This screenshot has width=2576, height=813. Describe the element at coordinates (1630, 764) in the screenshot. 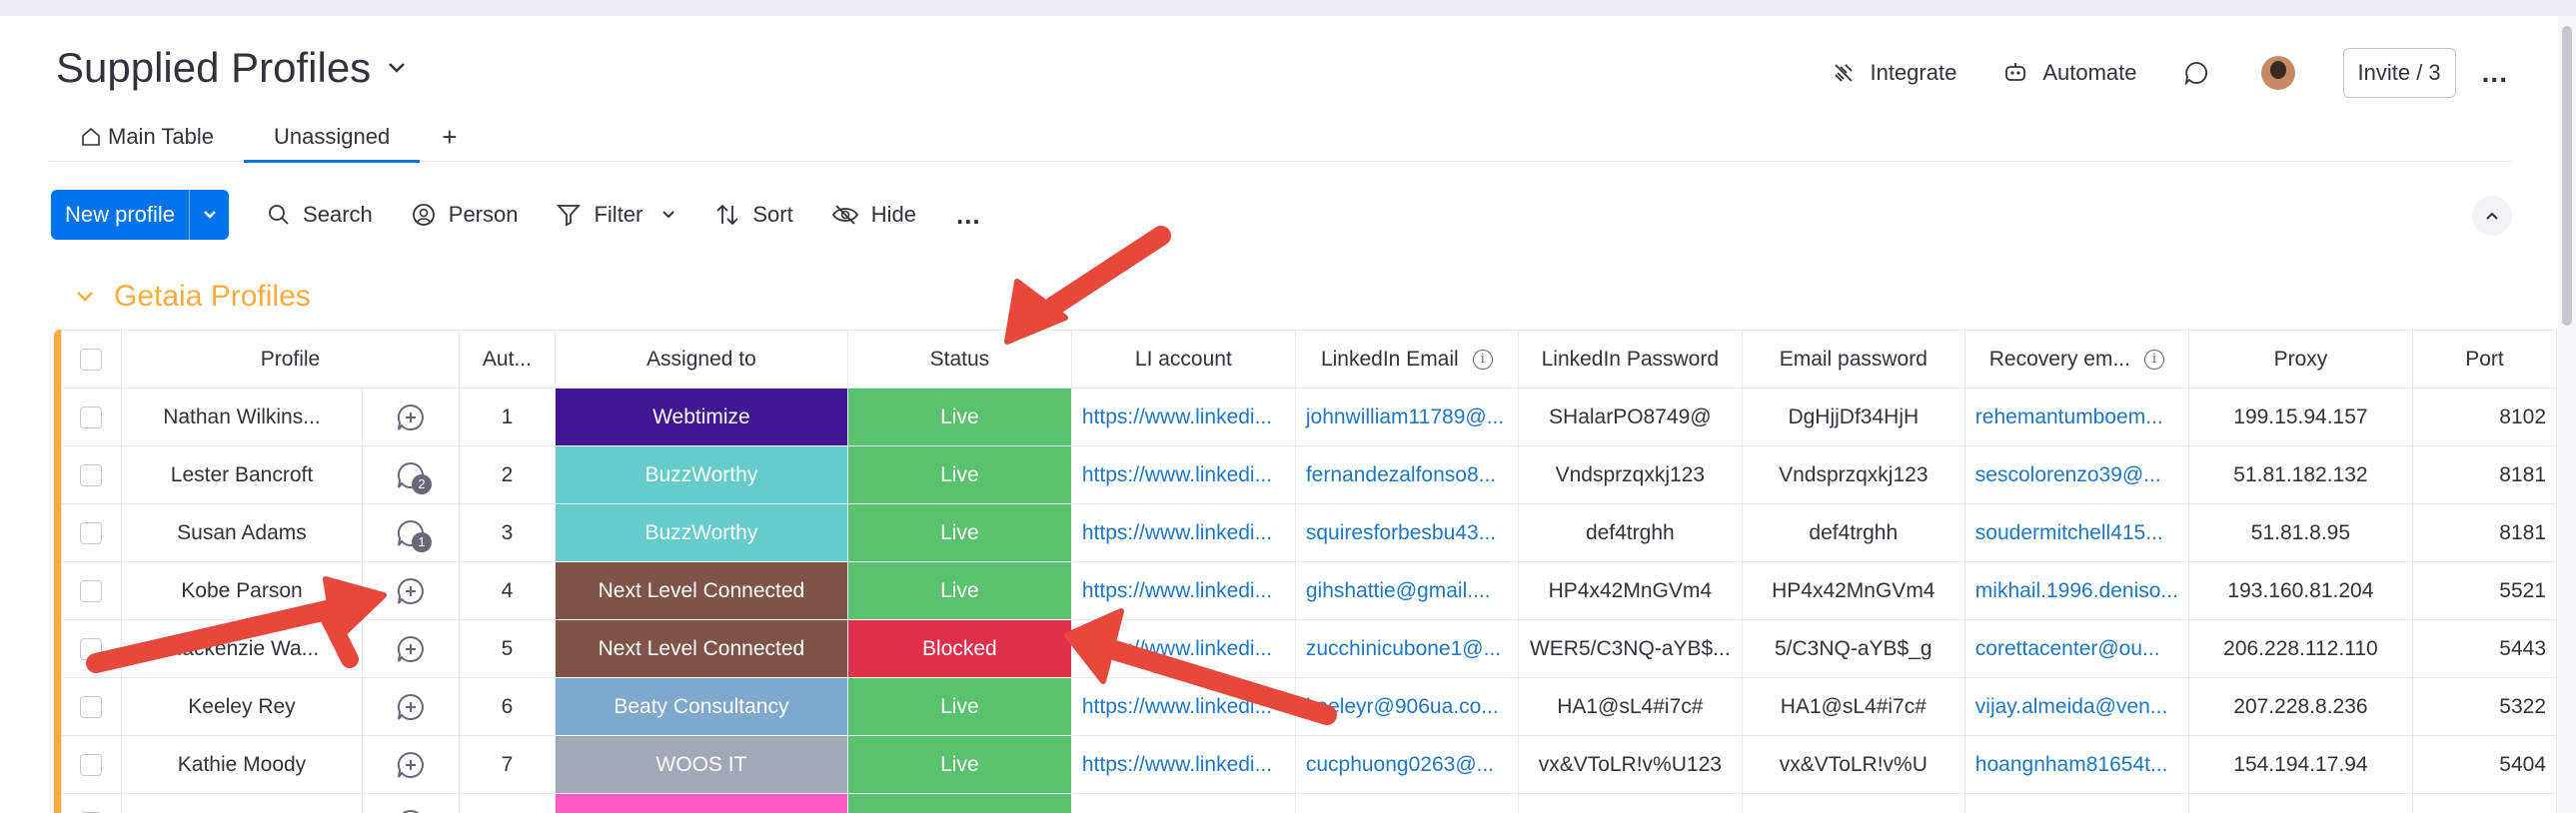

I see `li-password-cell: vx&VToLR!v%U123` at that location.